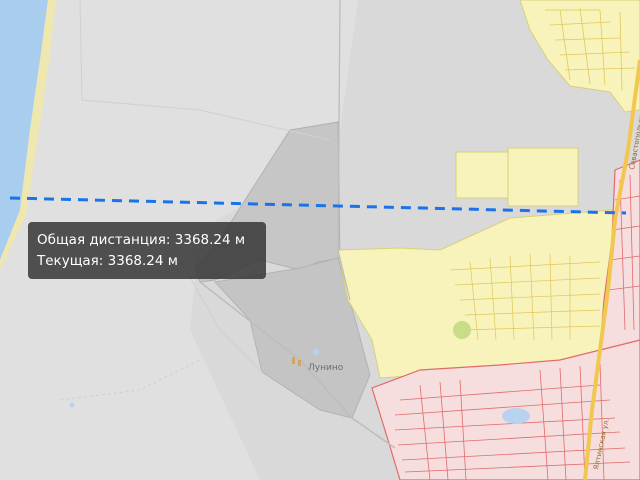 This screenshot has height=480, width=640. I want to click on green-patch, so click(462, 330).